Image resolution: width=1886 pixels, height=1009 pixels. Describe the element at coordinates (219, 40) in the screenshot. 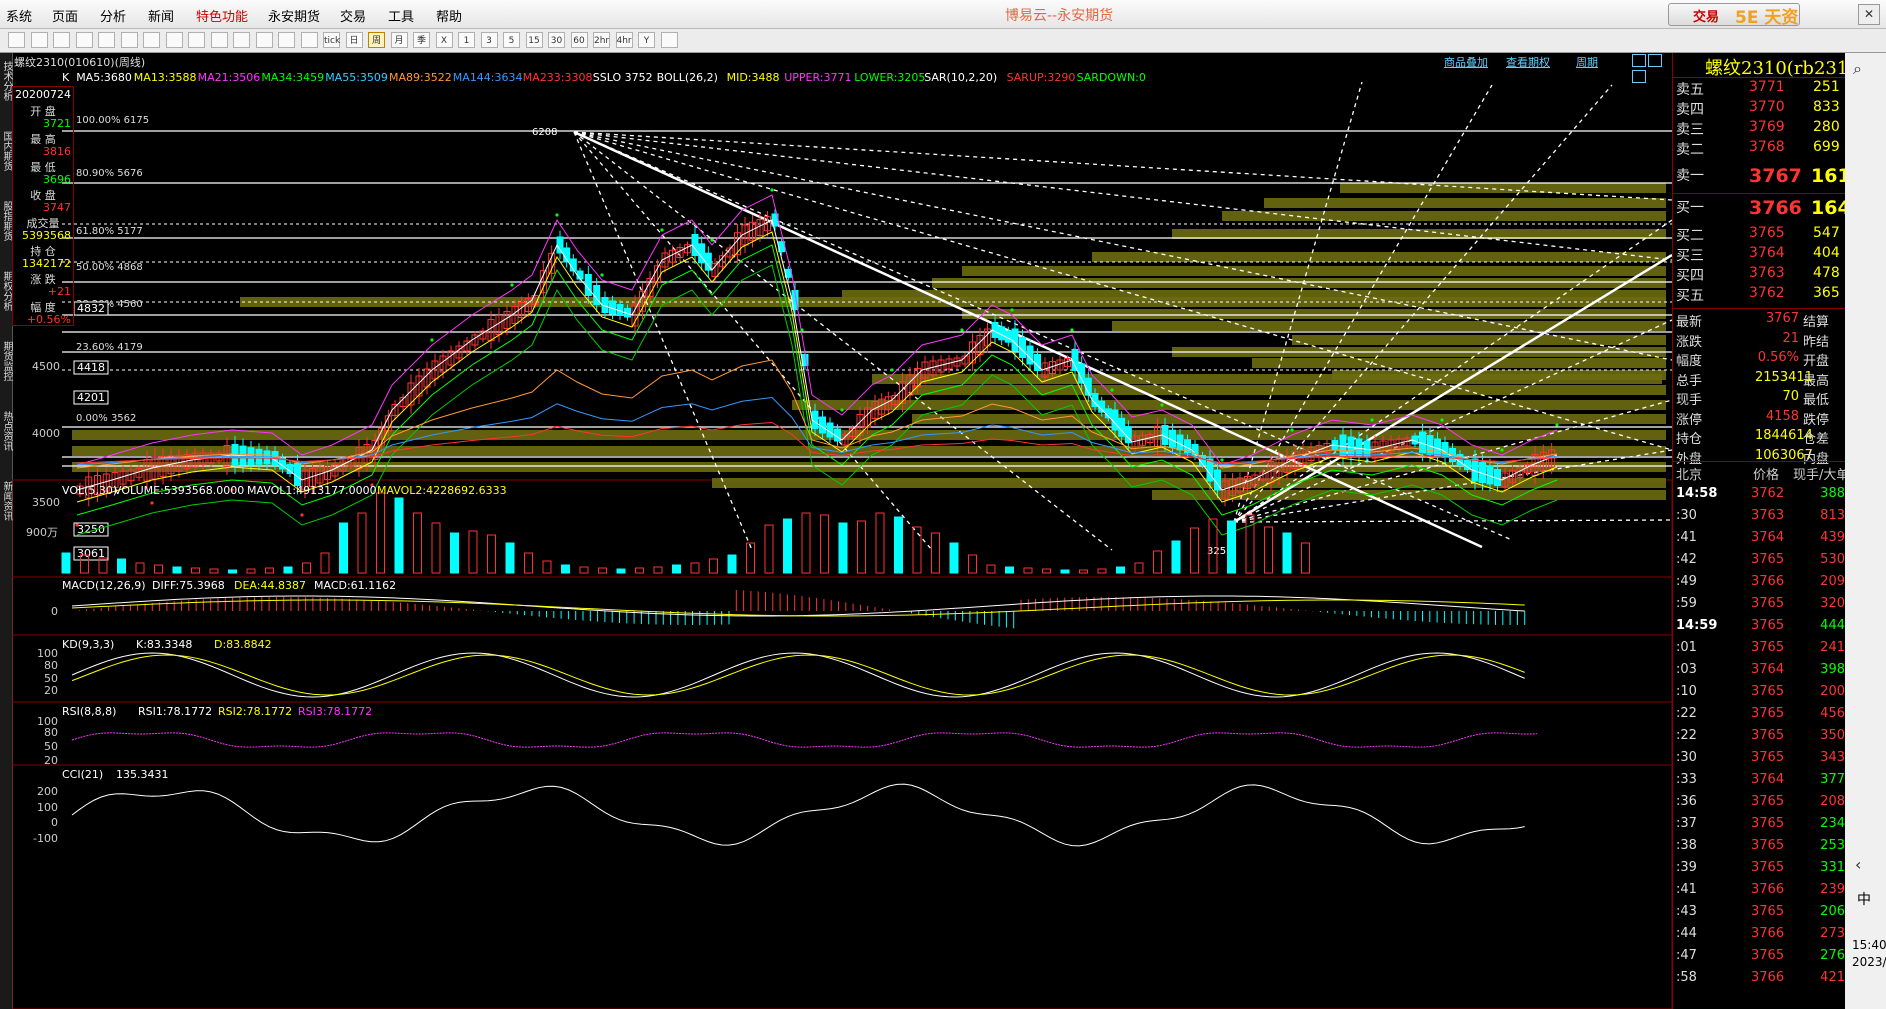

I see `brush-icon` at that location.